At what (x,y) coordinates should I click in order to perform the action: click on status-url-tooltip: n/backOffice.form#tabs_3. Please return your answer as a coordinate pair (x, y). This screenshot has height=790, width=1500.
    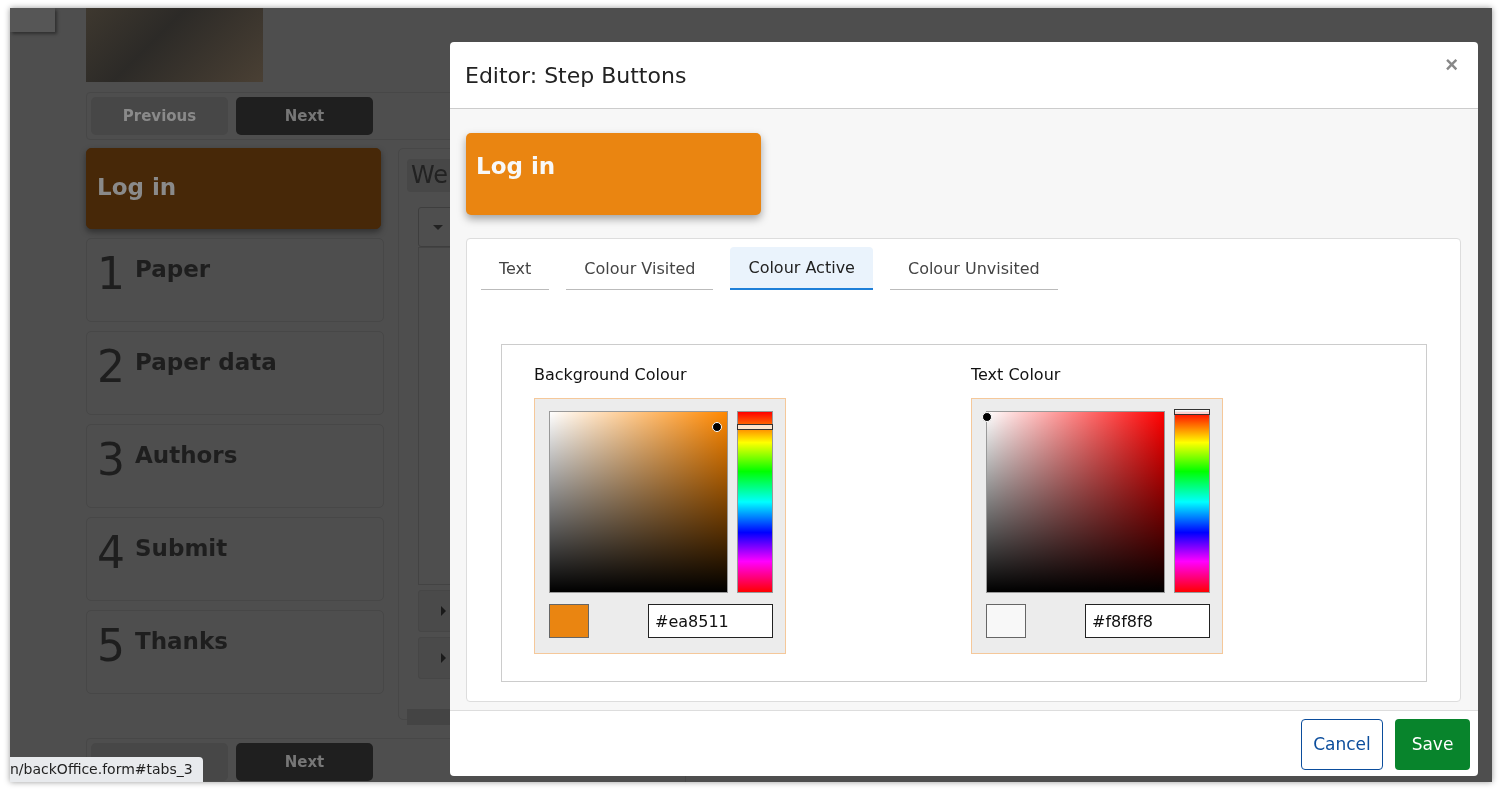
    Looking at the image, I should click on (106, 769).